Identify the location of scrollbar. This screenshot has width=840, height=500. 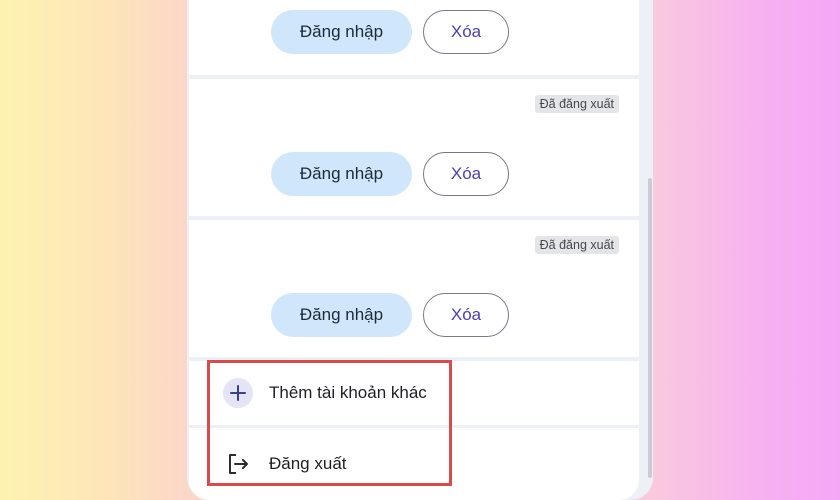
(650, 250).